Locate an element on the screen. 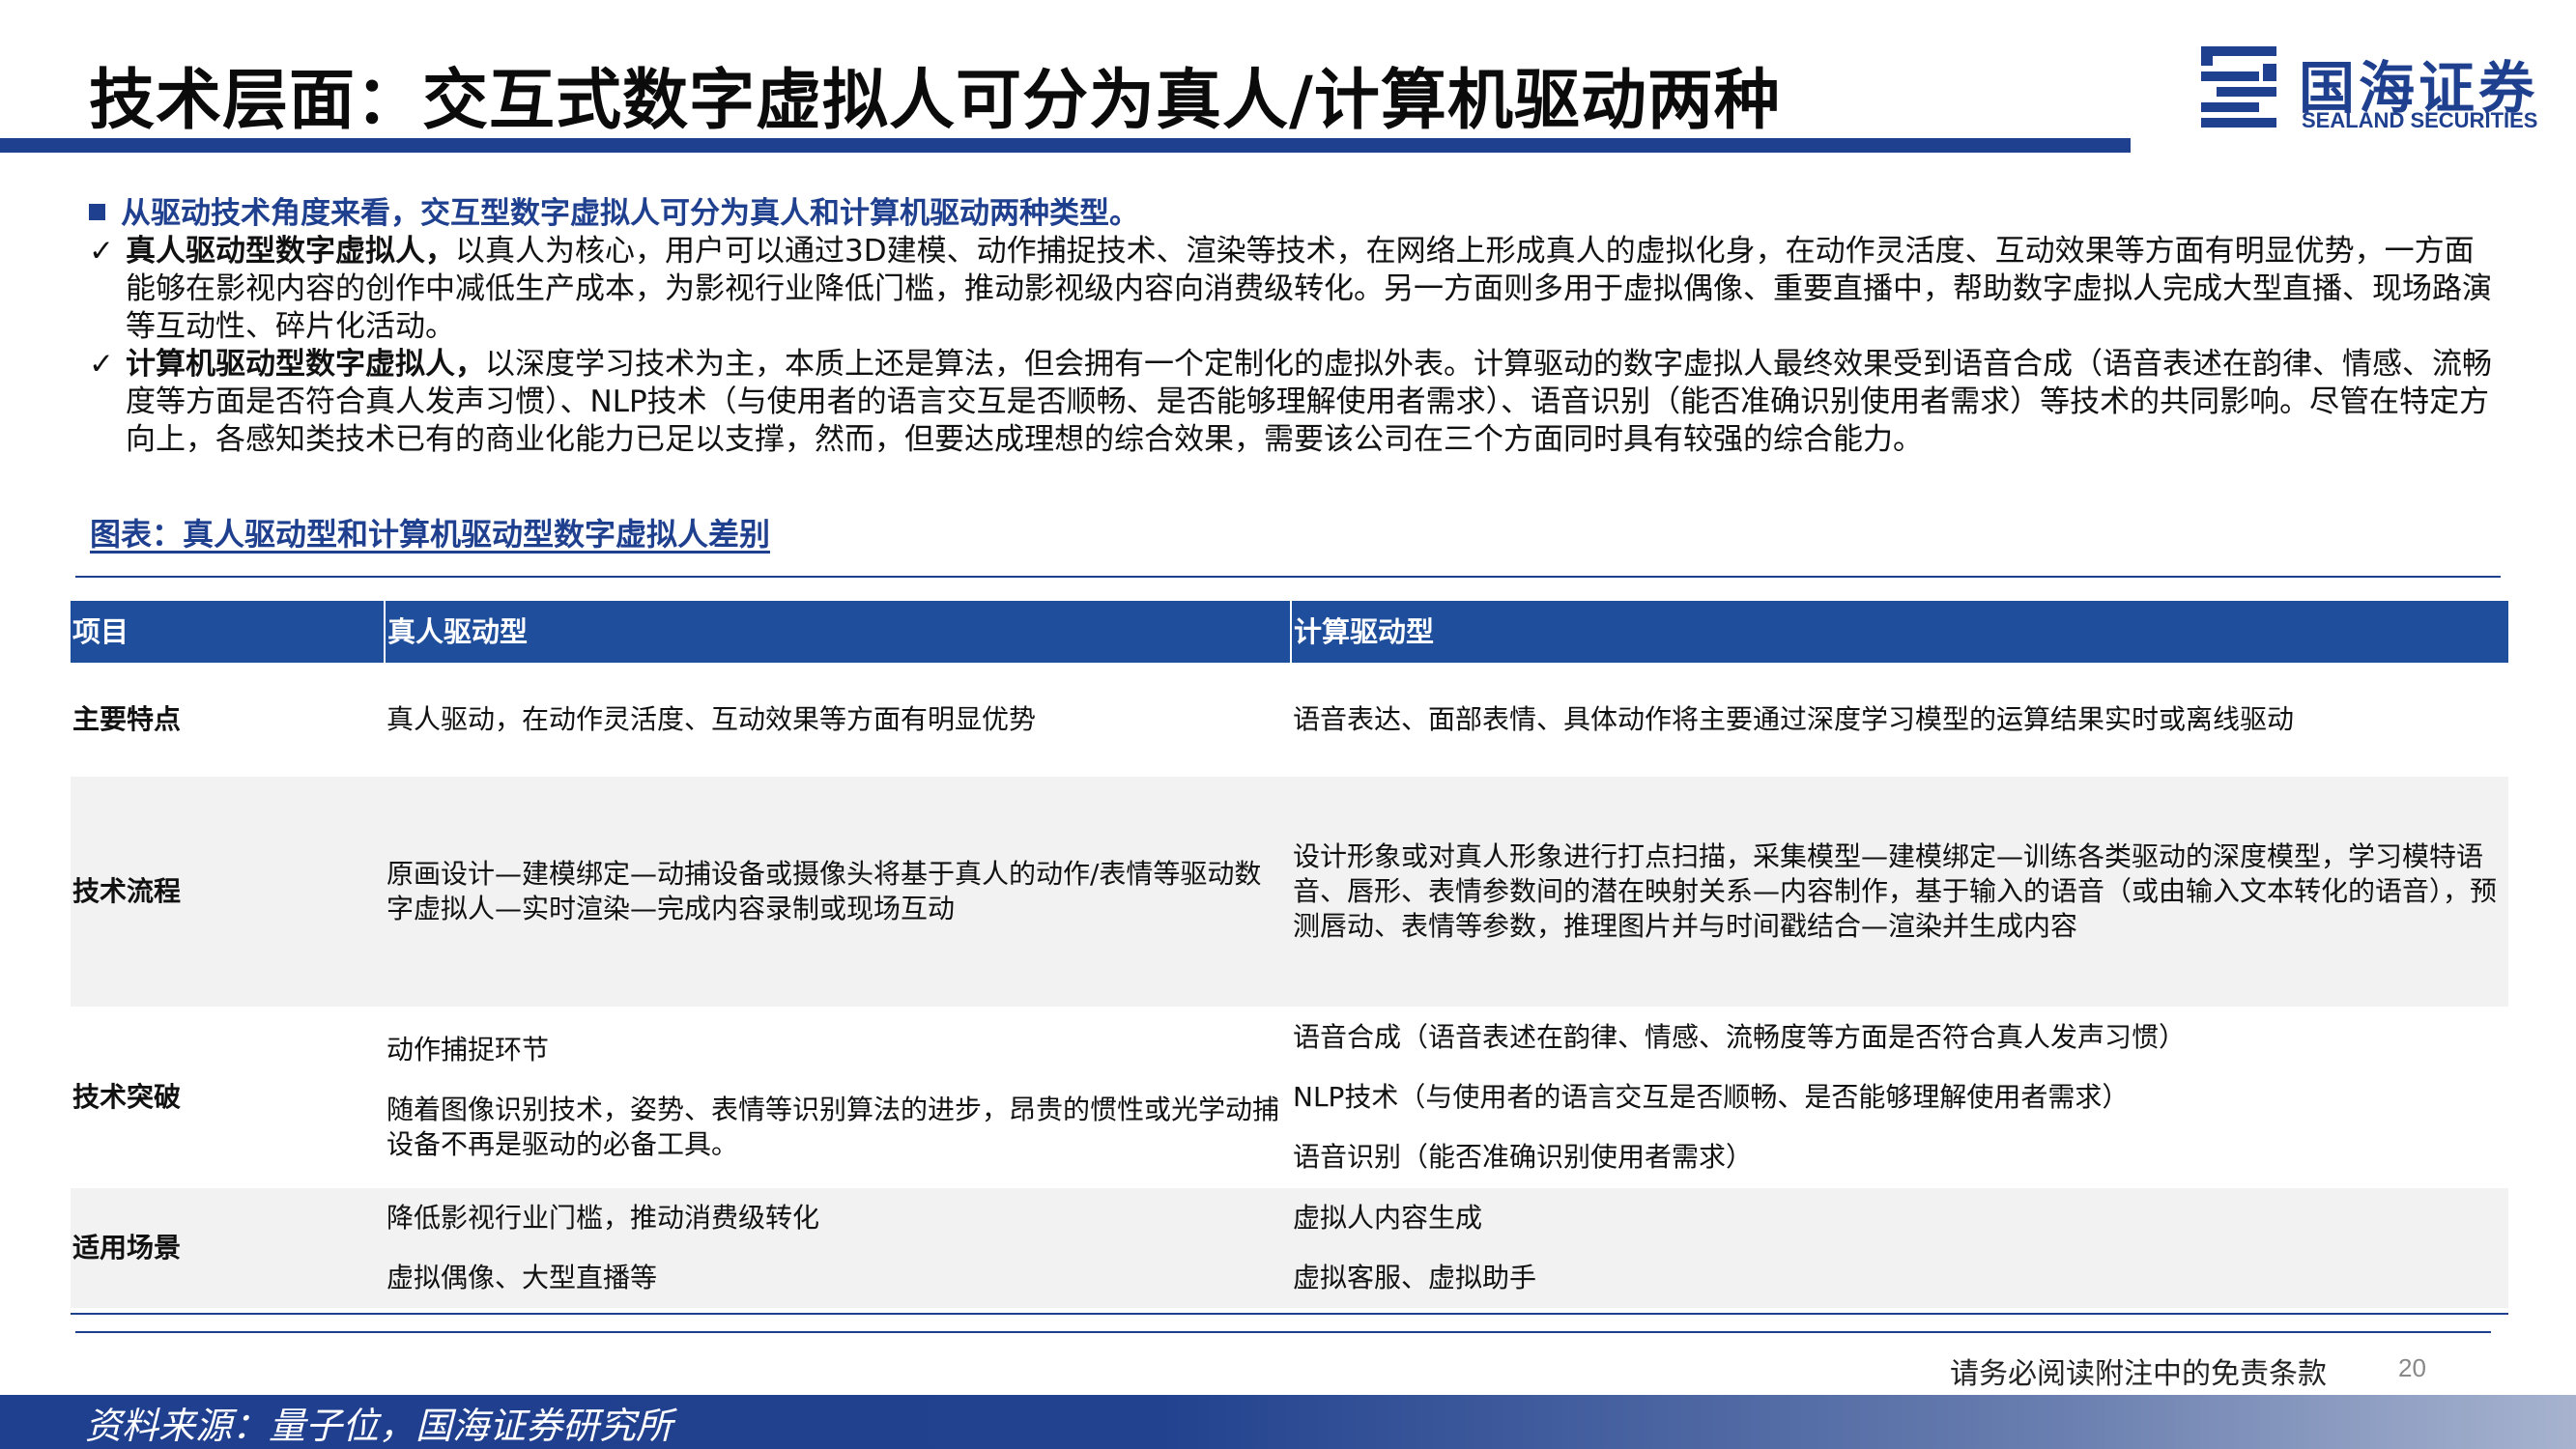  cell-text: NLP技术（与使用者的语言交互是否顺畅、是否能够理解使用者需求） is located at coordinates (1712, 1097).